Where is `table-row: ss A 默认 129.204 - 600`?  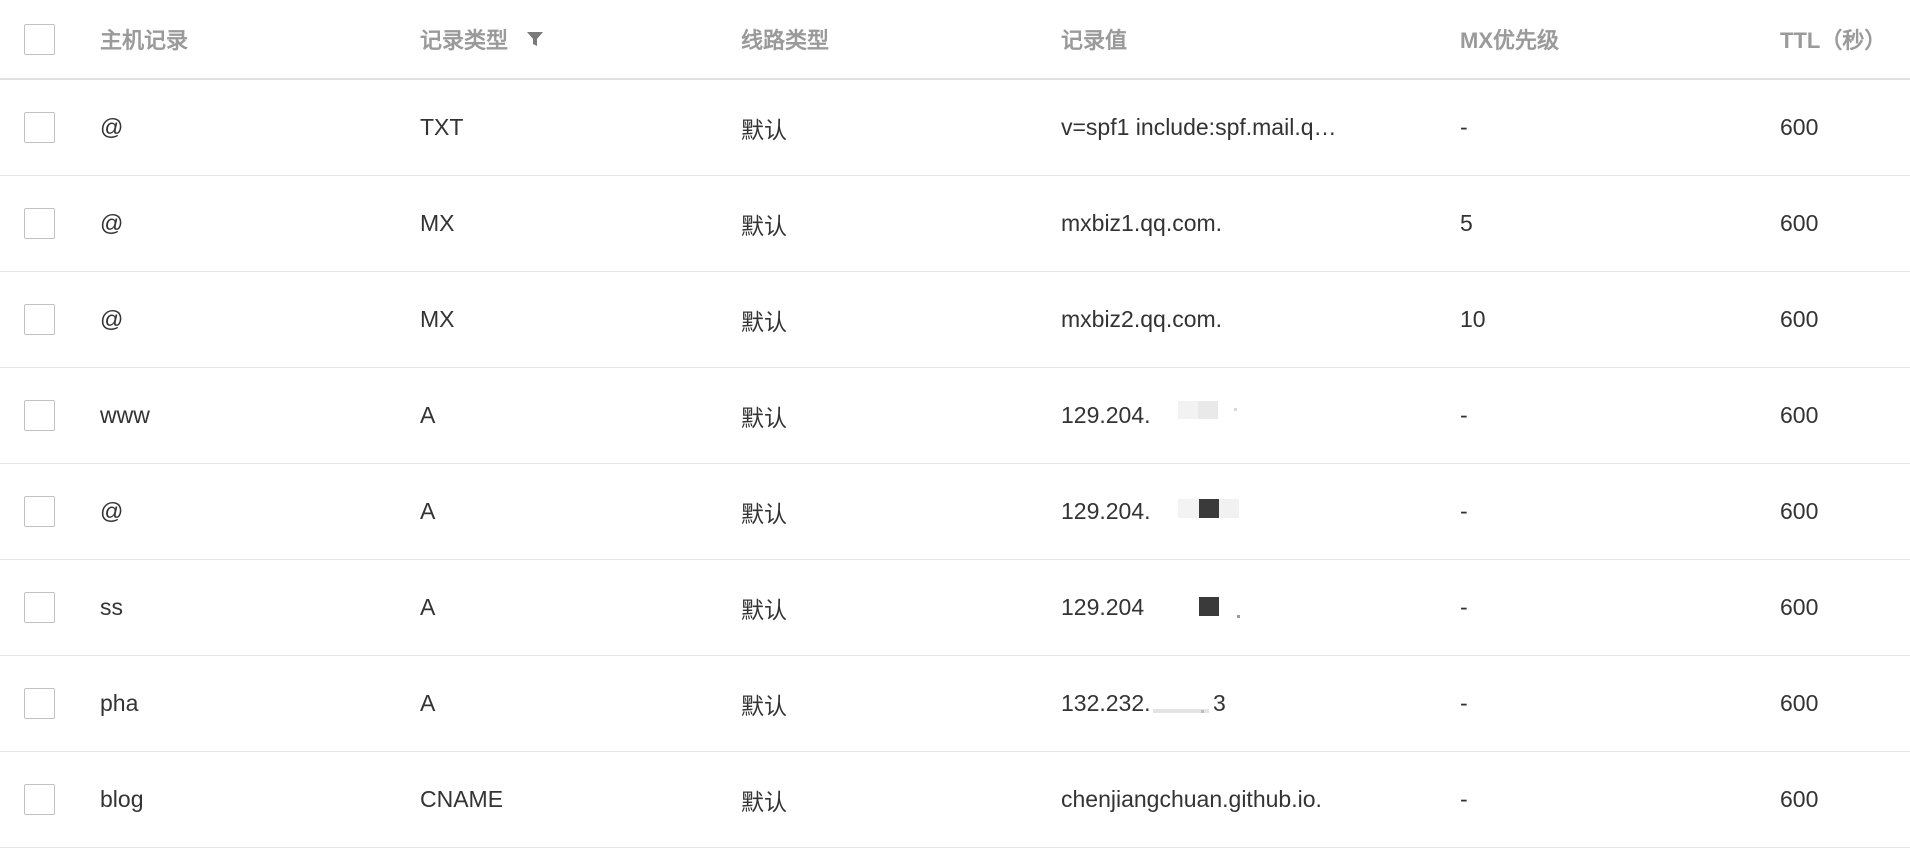 table-row: ss A 默认 129.204 - 600 is located at coordinates (955, 608).